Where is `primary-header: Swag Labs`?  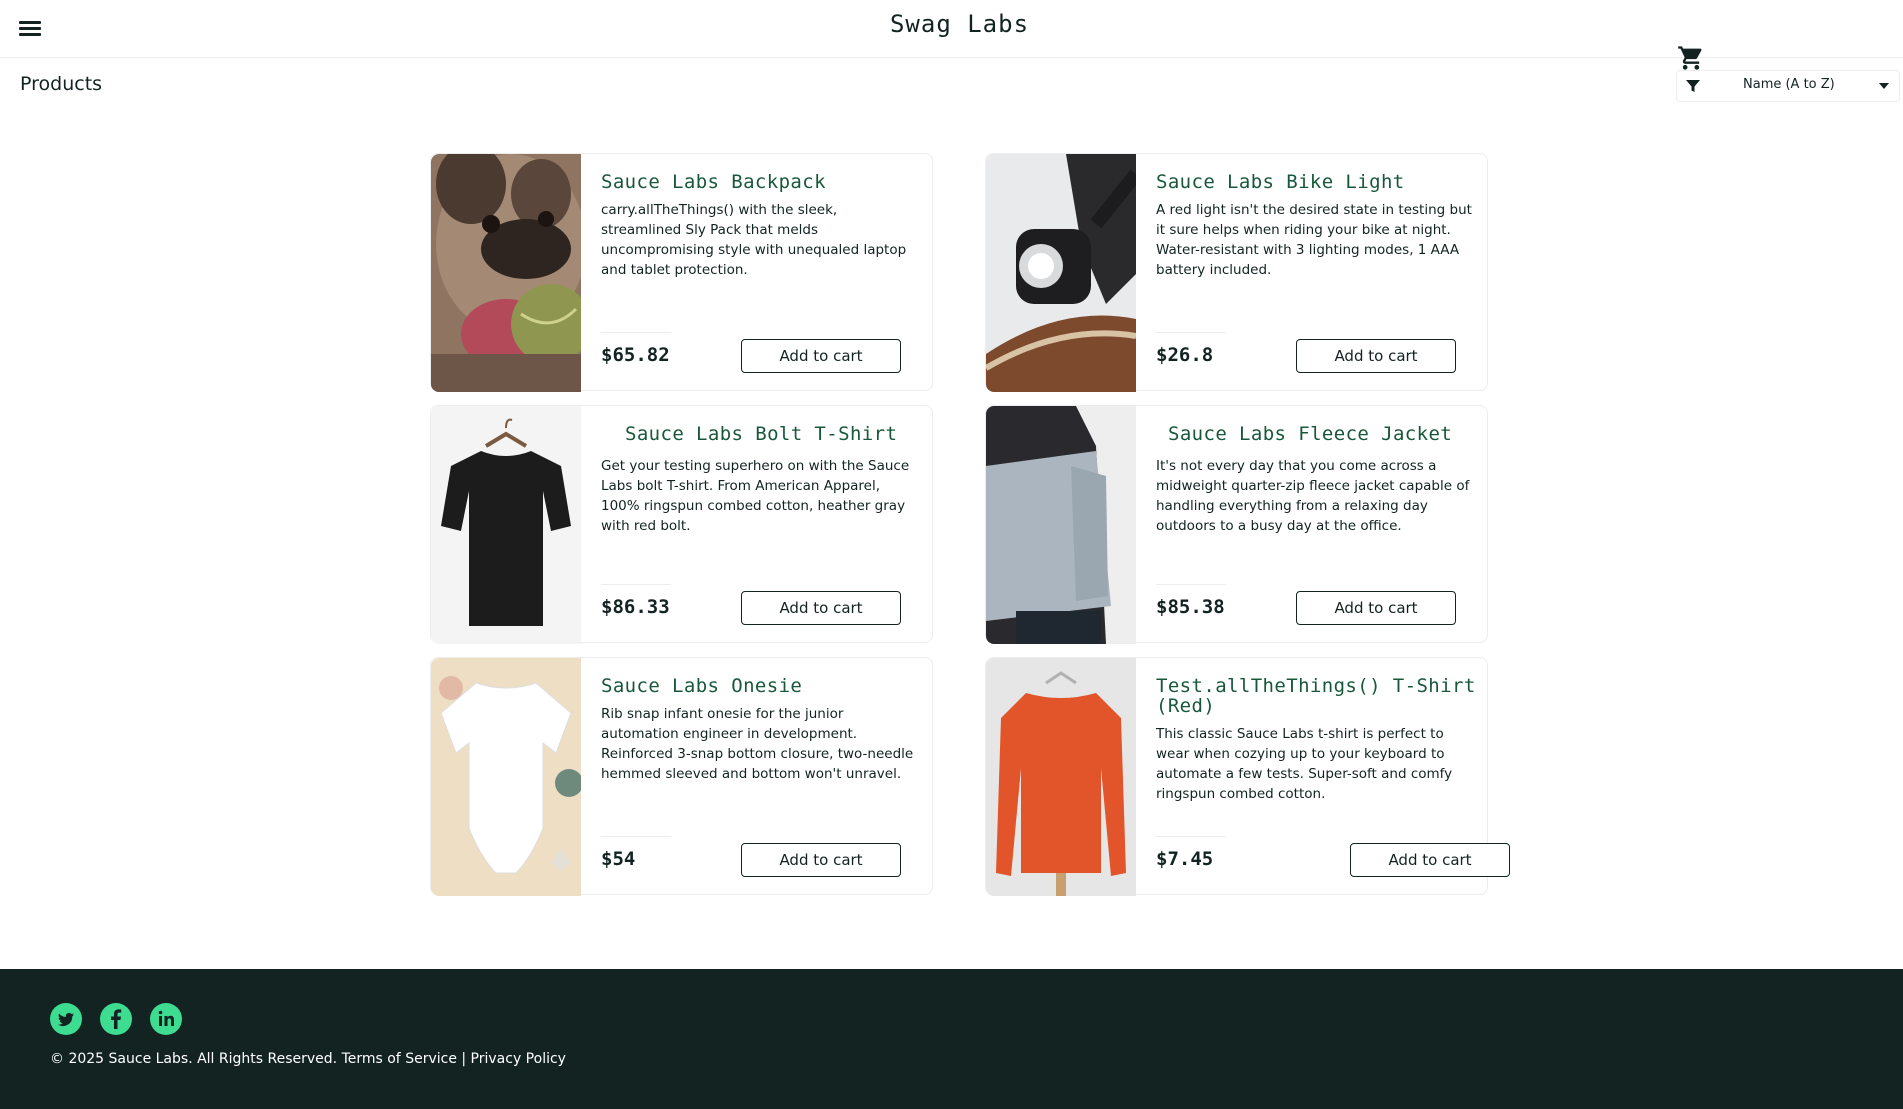
primary-header: Swag Labs is located at coordinates (951, 29).